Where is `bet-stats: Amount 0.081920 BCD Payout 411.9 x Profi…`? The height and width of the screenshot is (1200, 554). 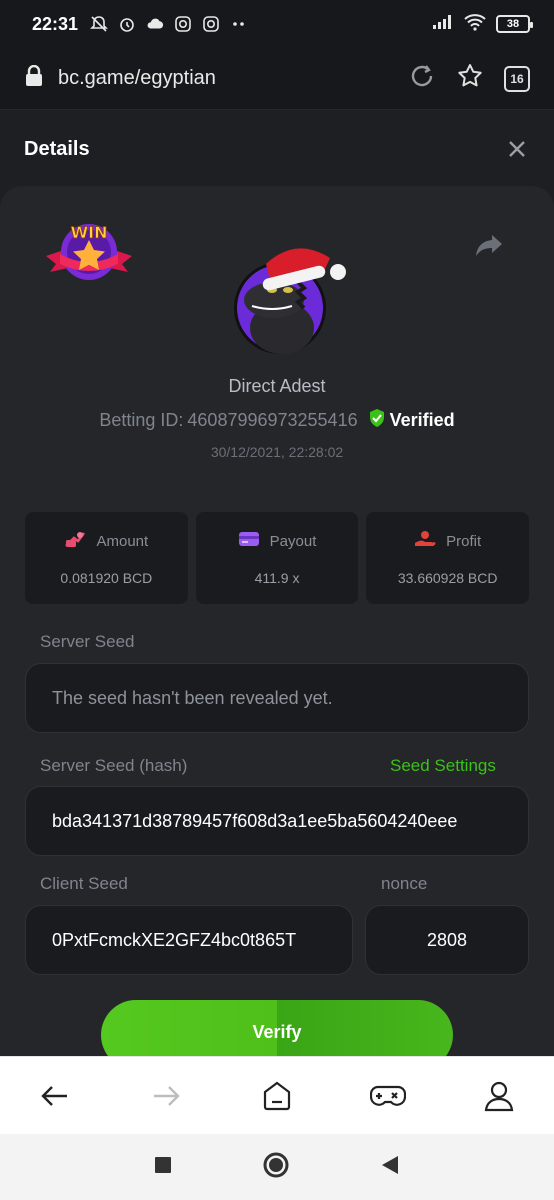 bet-stats: Amount 0.081920 BCD Payout 411.9 x Profi… is located at coordinates (277, 558).